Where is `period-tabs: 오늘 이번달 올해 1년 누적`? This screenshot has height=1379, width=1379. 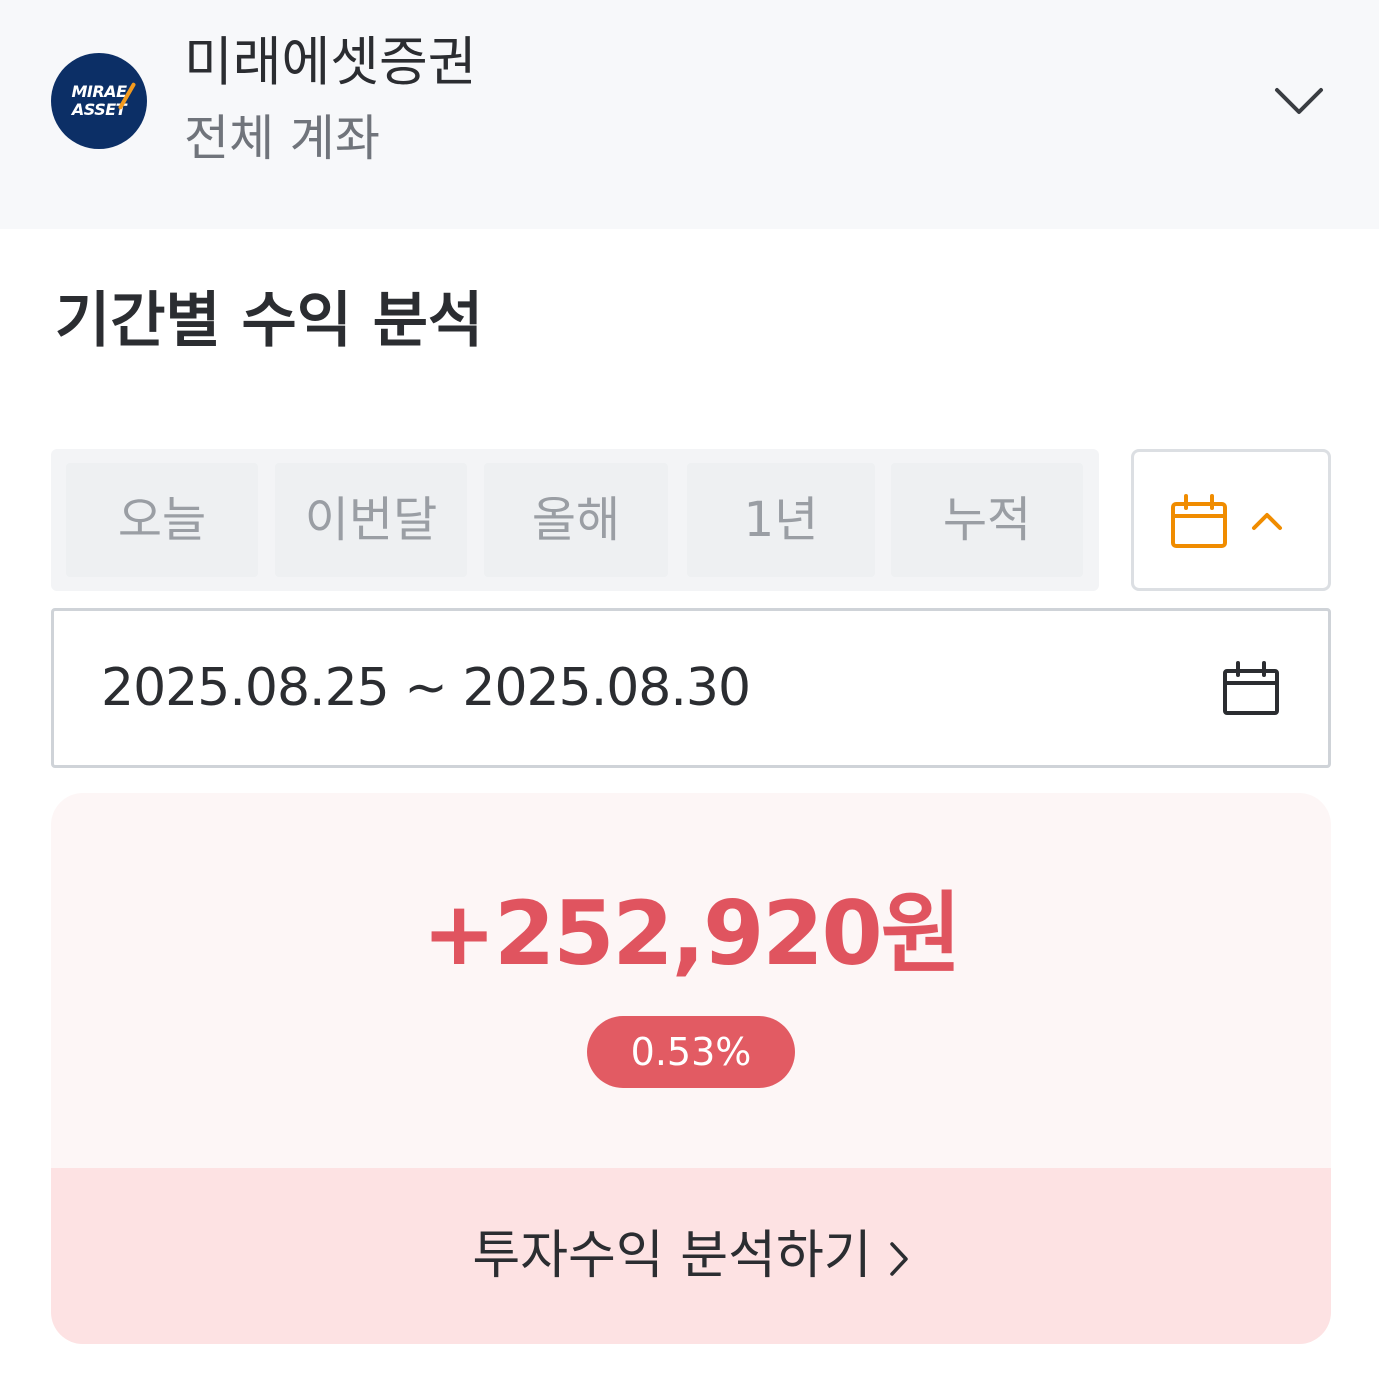
period-tabs: 오늘 이번달 올해 1년 누적 is located at coordinates (575, 520).